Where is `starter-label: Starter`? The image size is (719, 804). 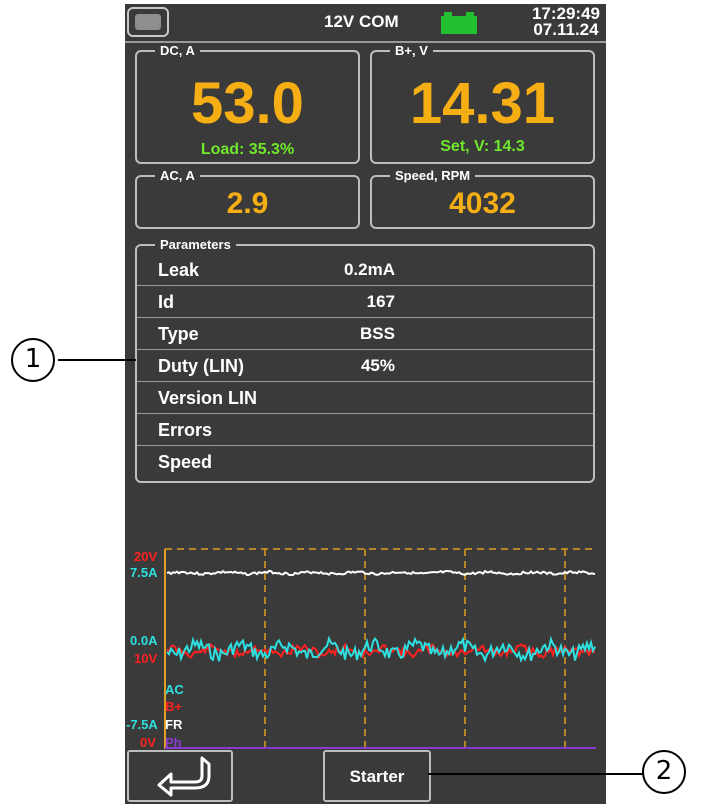
starter-label: Starter is located at coordinates (377, 776).